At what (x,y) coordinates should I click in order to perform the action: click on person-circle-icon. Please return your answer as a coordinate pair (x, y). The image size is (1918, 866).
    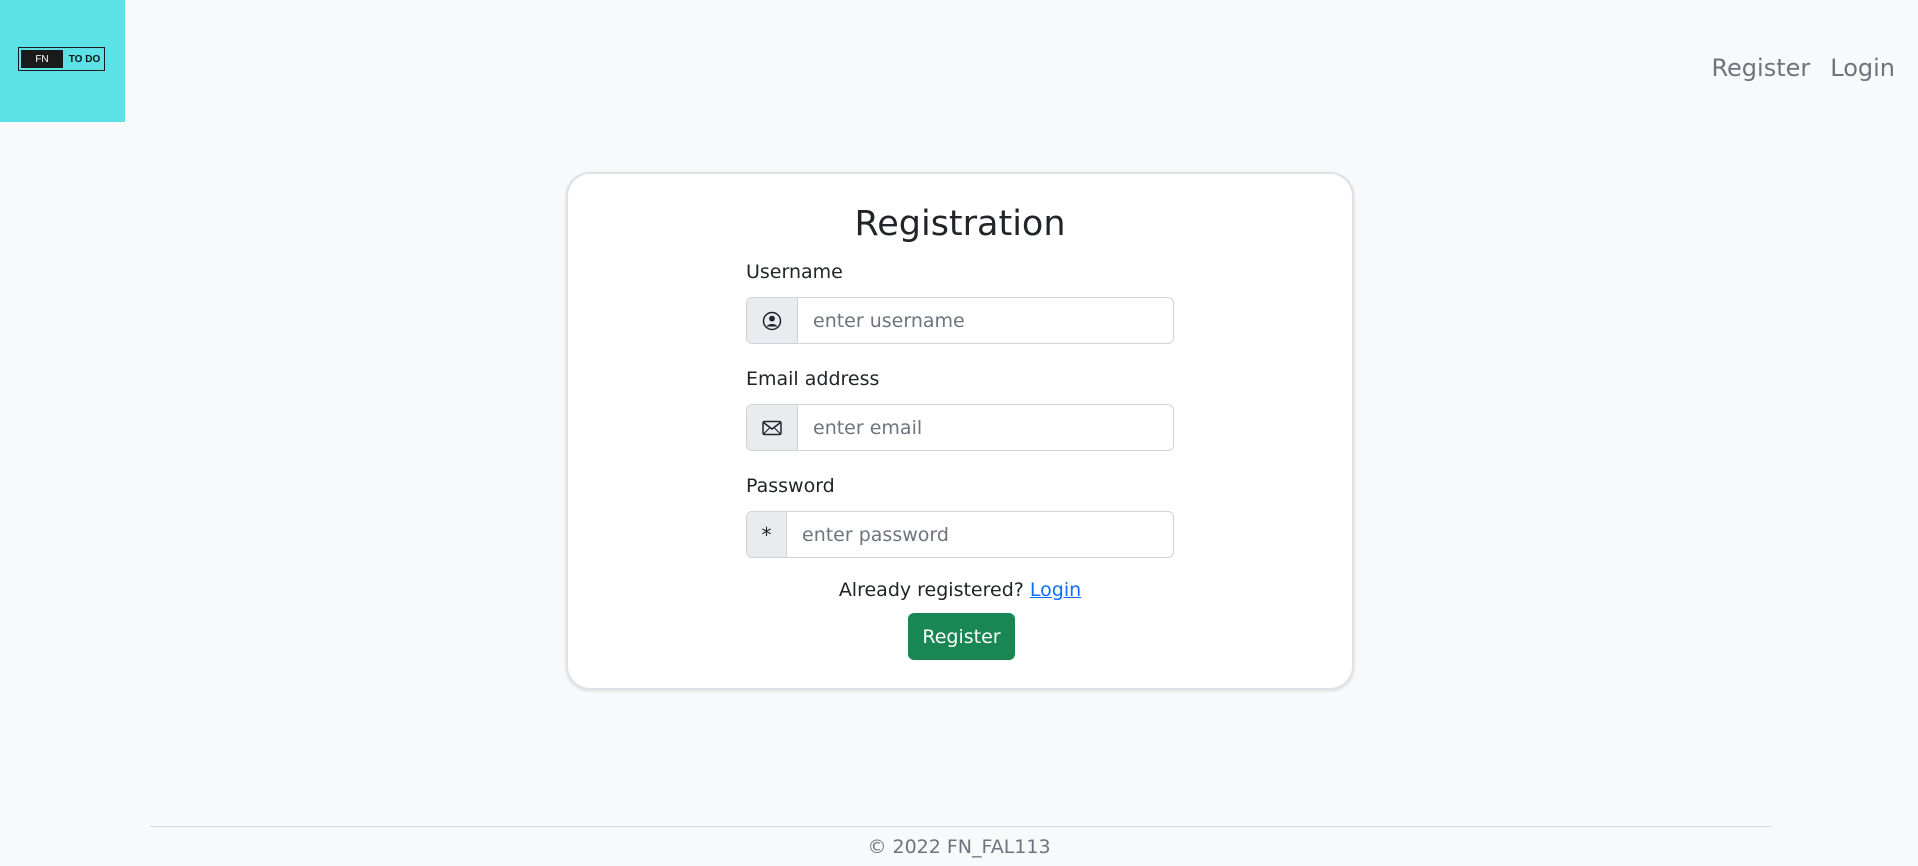
    Looking at the image, I should click on (772, 320).